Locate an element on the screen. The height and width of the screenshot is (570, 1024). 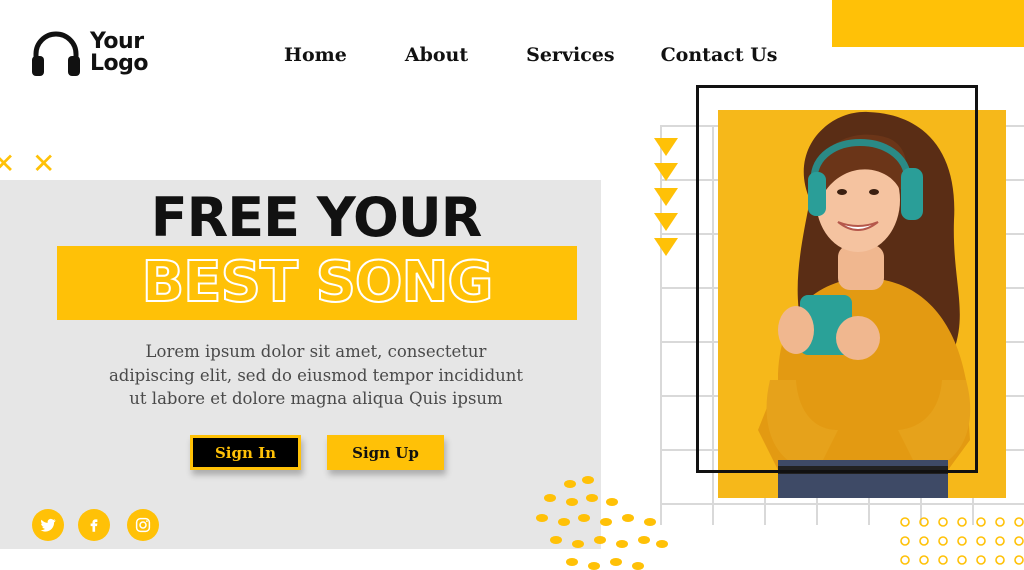
nav-contact-us: Contact Us is located at coordinates (719, 55).